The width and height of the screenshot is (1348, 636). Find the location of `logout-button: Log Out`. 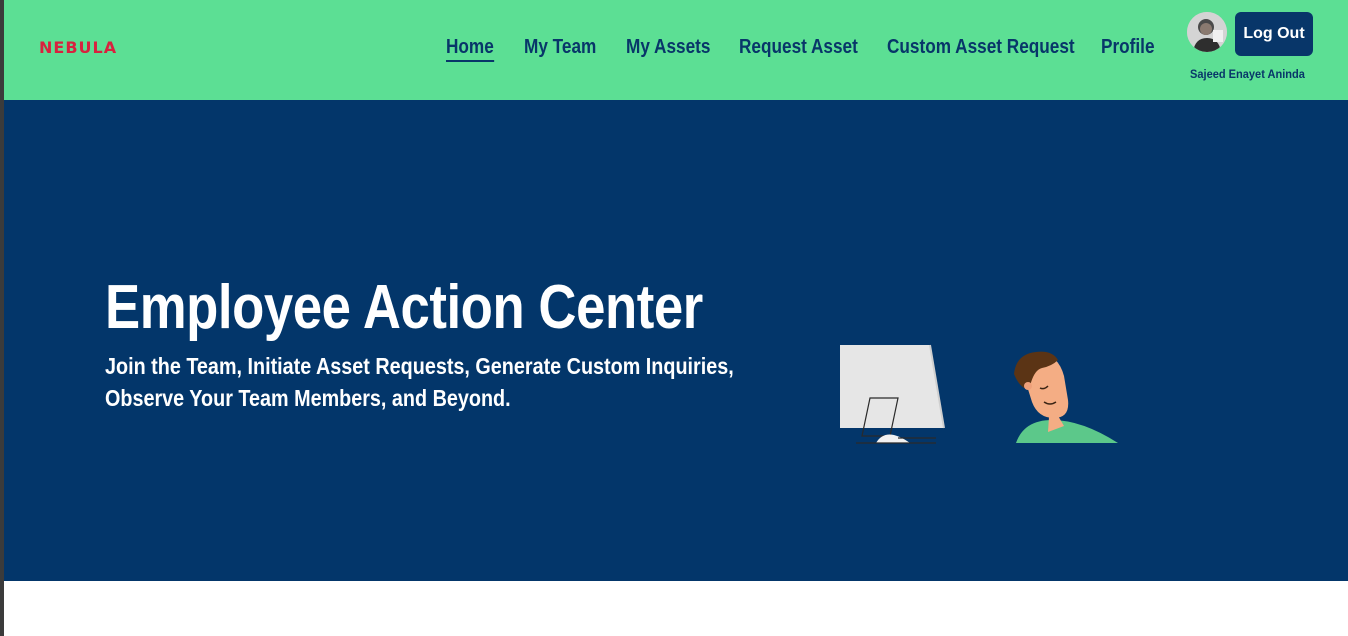

logout-button: Log Out is located at coordinates (1274, 34).